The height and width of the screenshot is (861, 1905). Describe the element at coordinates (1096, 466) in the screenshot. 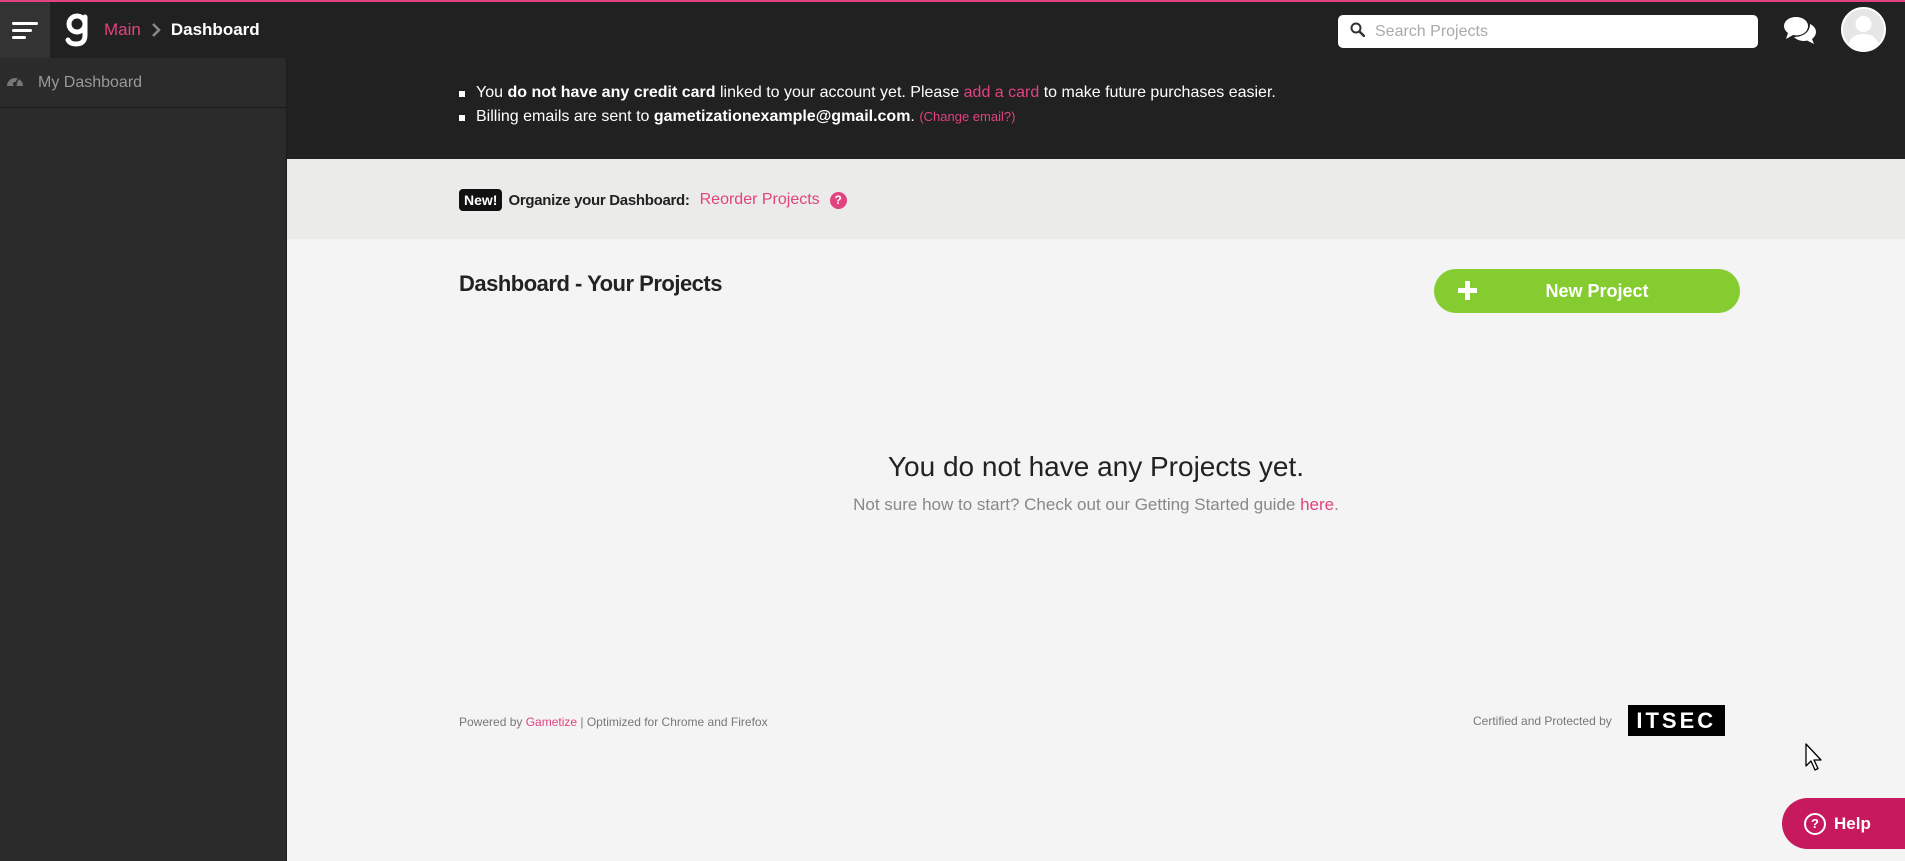

I see `empty-state-title: You do not have any Projects yet.` at that location.